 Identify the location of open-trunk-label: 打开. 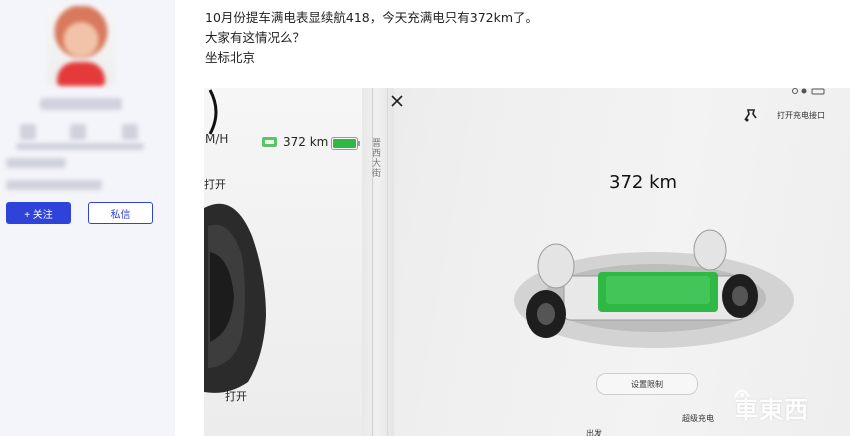
(236, 396).